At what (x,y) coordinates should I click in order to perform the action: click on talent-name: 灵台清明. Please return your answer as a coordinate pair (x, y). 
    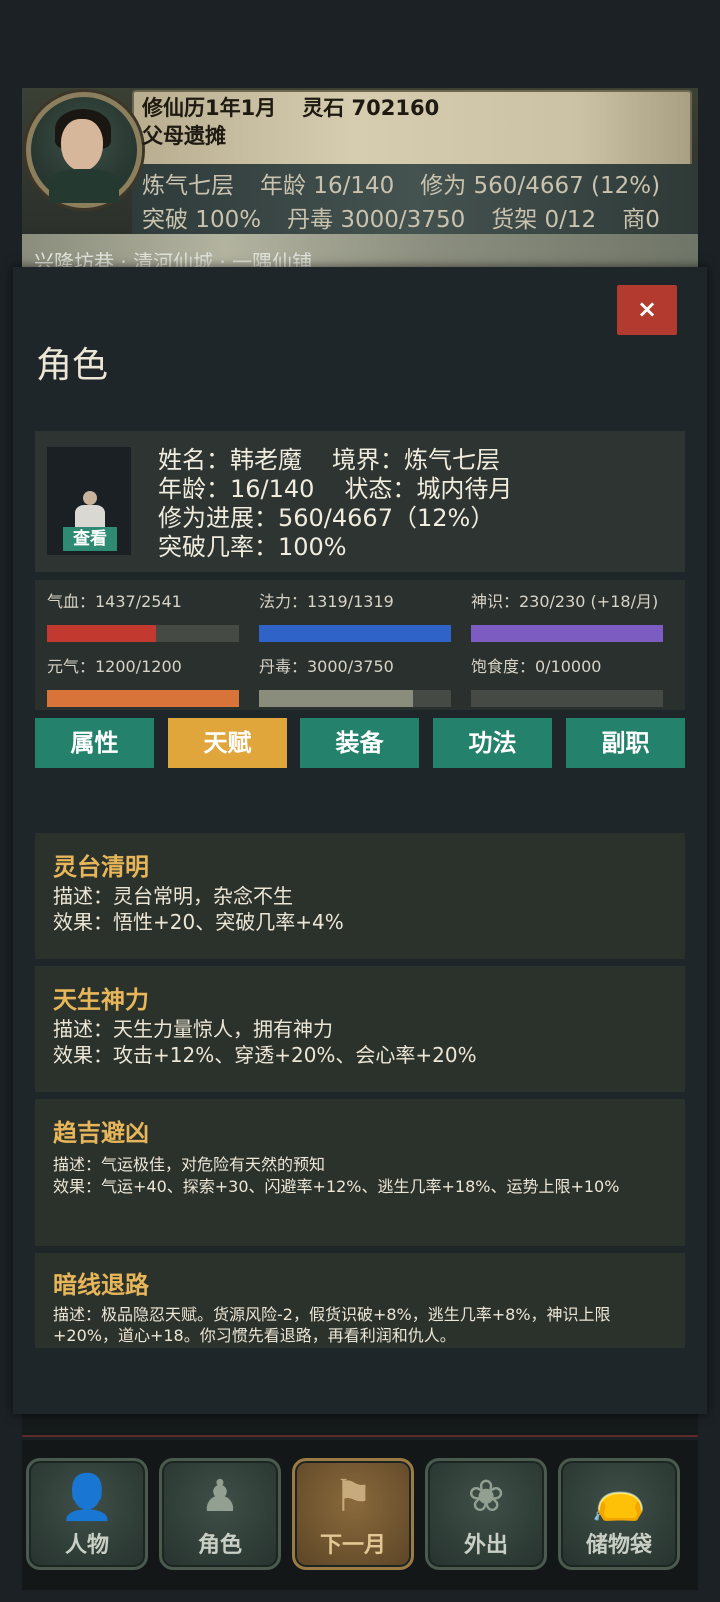
    Looking at the image, I should click on (101, 867).